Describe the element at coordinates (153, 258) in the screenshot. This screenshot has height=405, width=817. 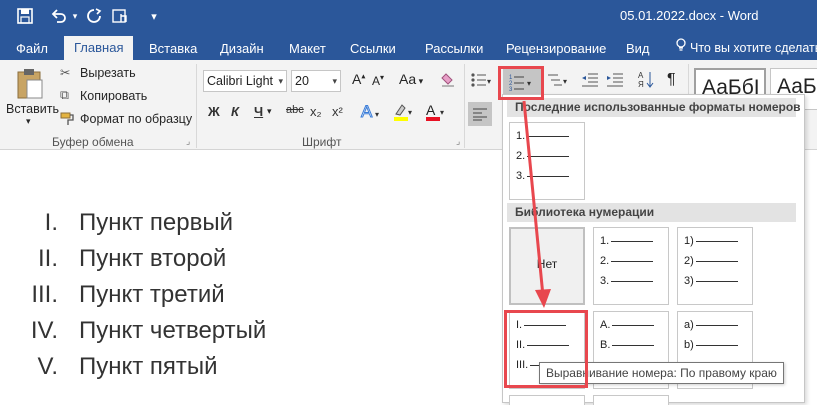
I see `list-text: Пункт второй` at that location.